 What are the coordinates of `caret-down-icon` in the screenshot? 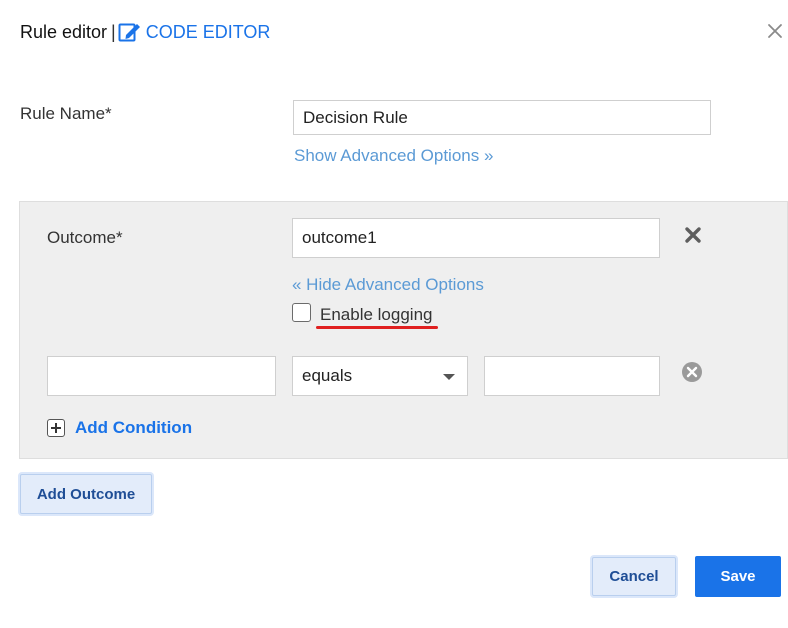 It's located at (449, 377).